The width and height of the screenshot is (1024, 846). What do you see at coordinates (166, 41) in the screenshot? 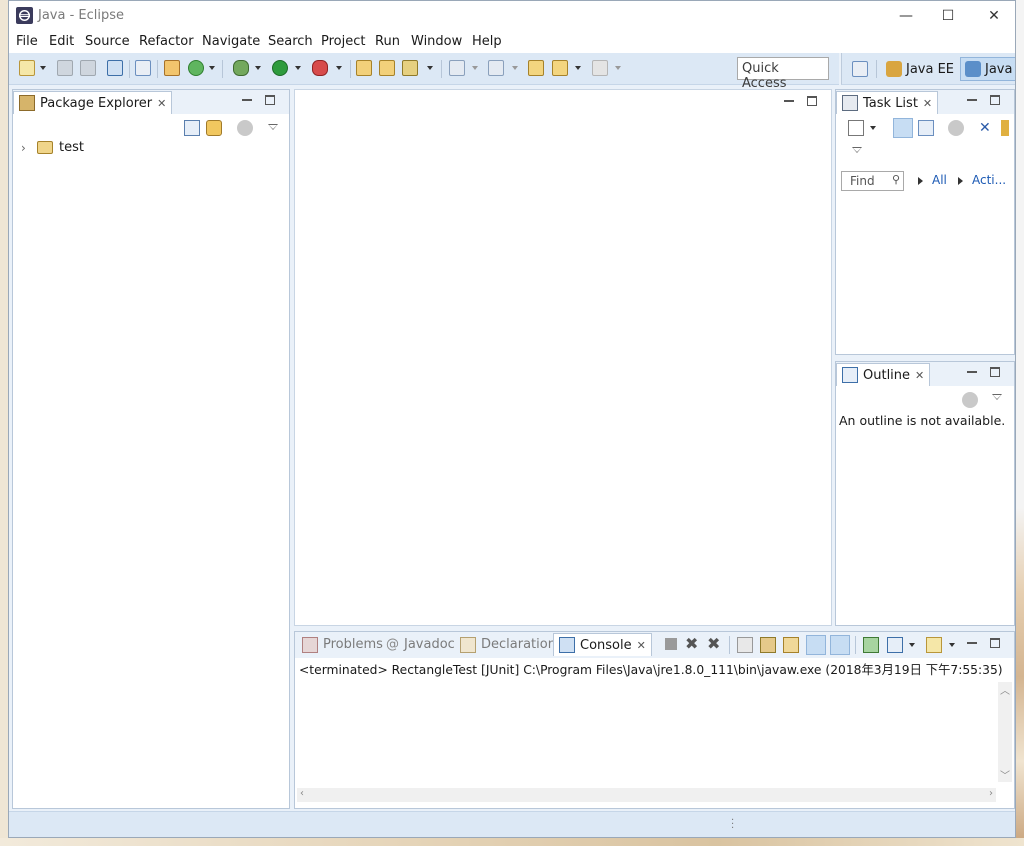
I see `menu-refactor: Refactor` at bounding box center [166, 41].